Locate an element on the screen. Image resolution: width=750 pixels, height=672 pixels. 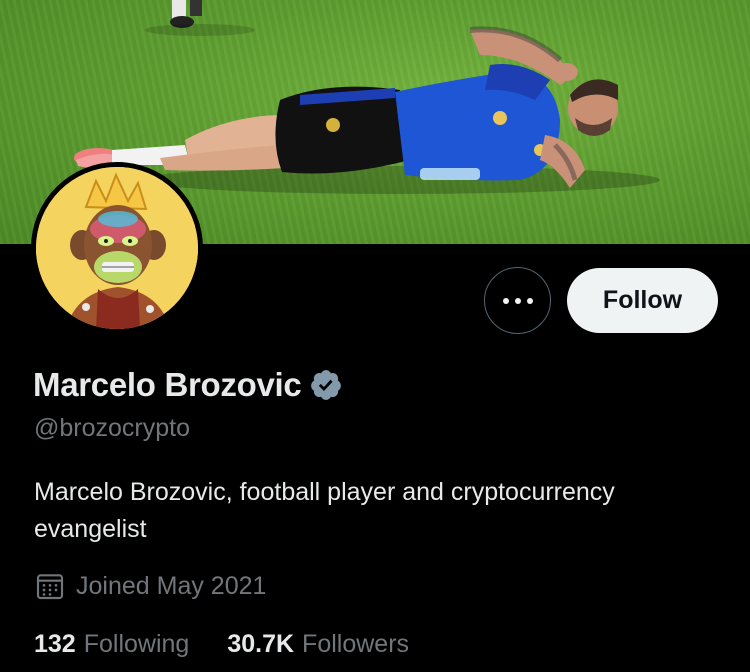
followers-count: 30.7K is located at coordinates (261, 644).